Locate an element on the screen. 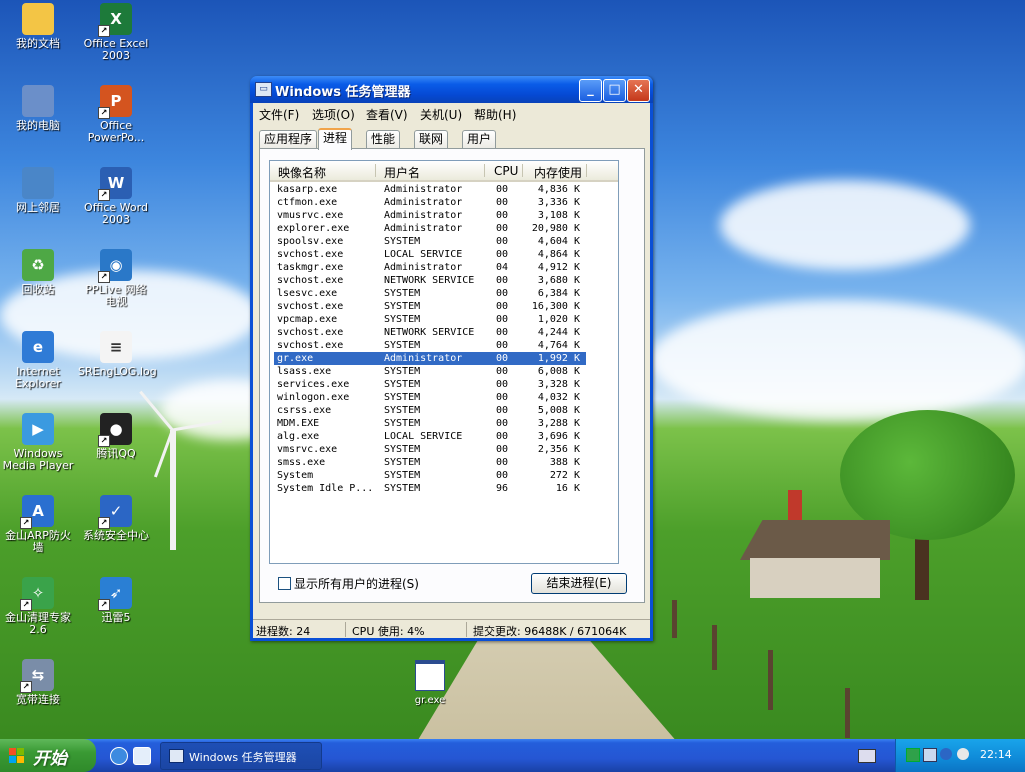 The image size is (1025, 772). start-button: 开始 is located at coordinates (48, 755).